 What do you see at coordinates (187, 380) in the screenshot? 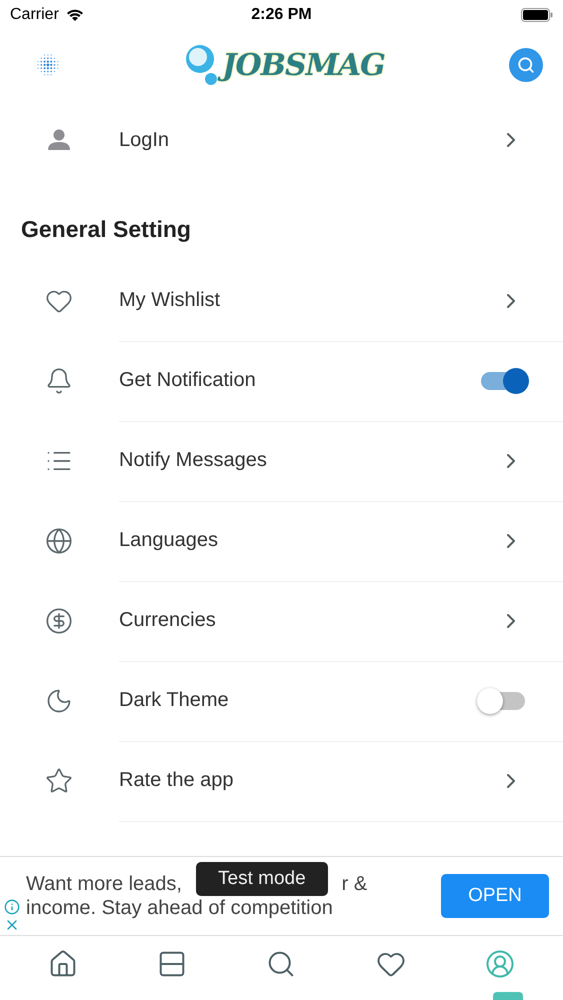
I see `setting-label: Get Notification` at bounding box center [187, 380].